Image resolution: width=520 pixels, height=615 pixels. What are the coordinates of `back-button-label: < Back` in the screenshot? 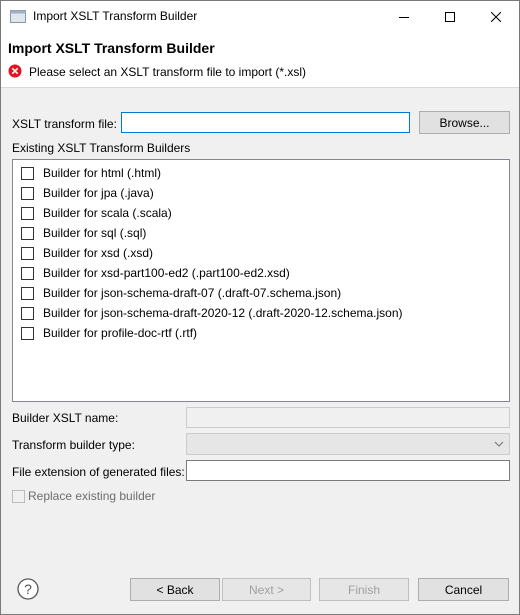 It's located at (175, 589).